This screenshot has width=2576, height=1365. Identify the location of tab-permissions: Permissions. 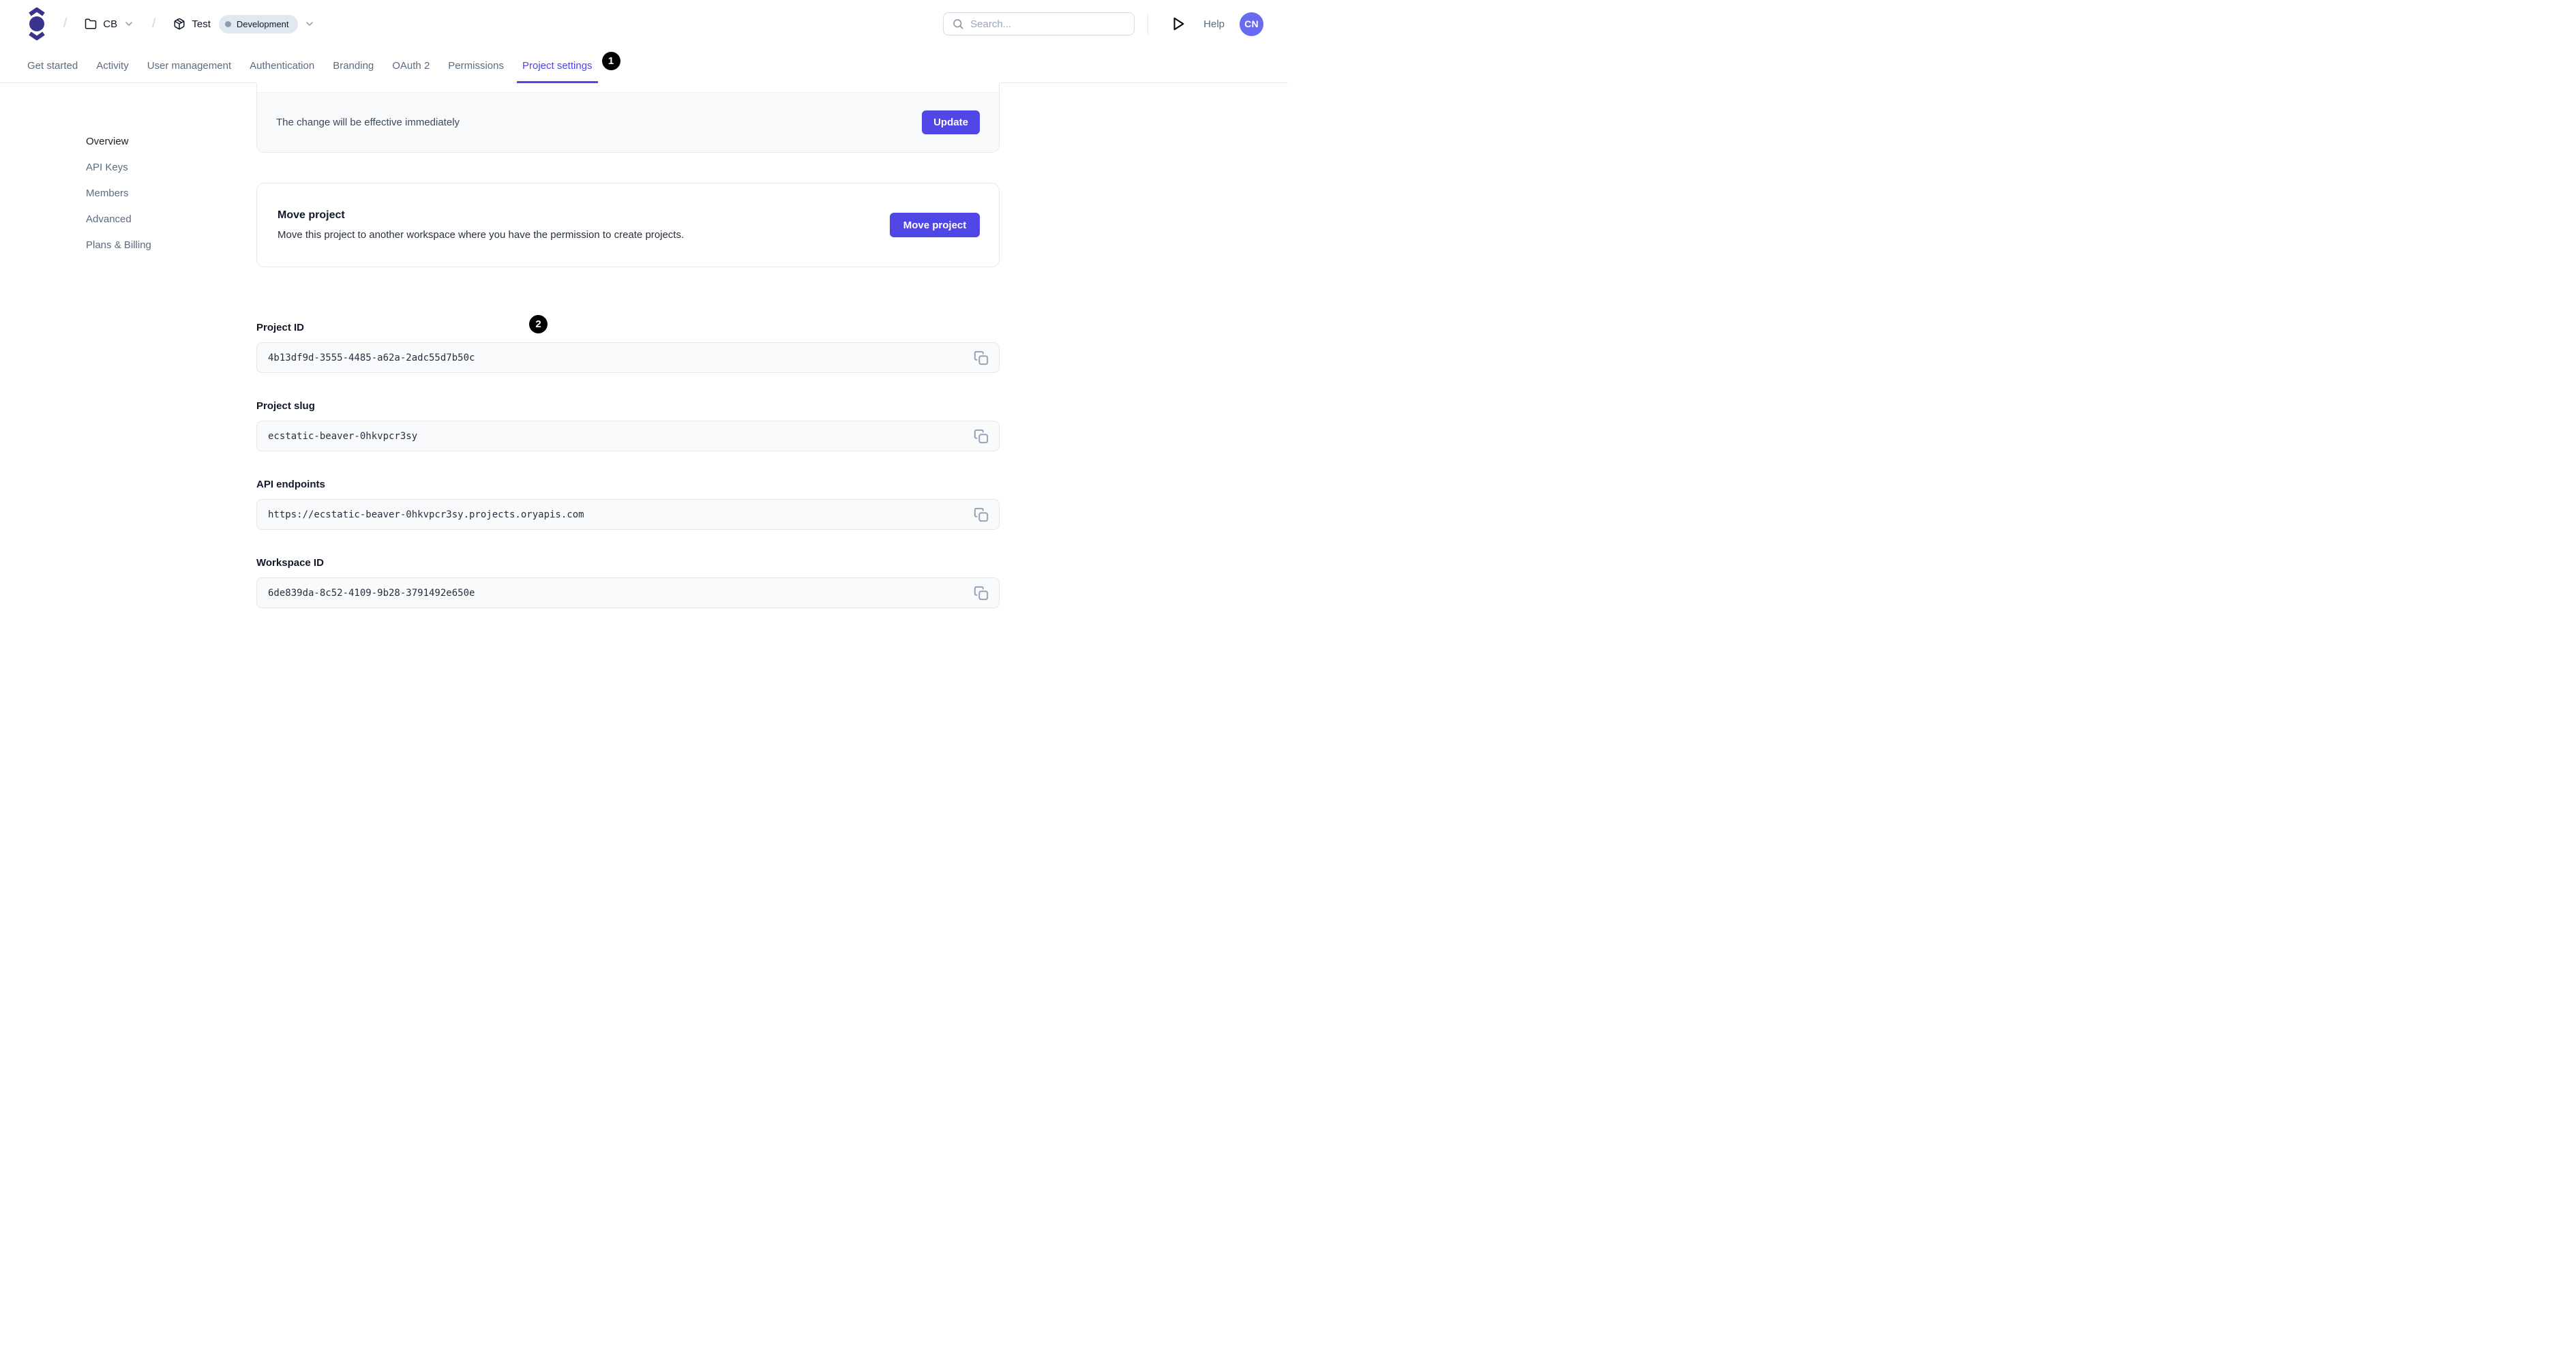
(476, 65).